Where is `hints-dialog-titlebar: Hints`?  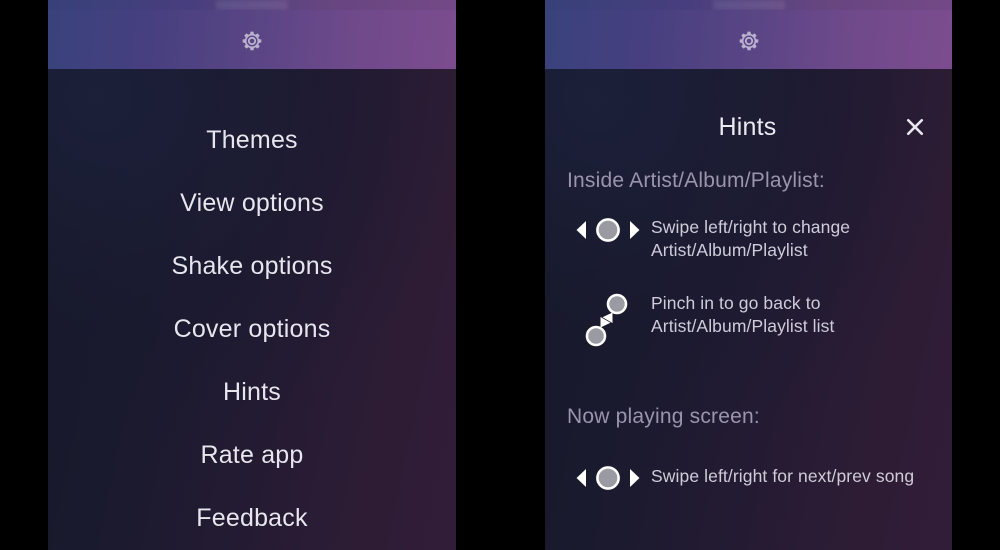
hints-dialog-titlebar: Hints is located at coordinates (747, 127).